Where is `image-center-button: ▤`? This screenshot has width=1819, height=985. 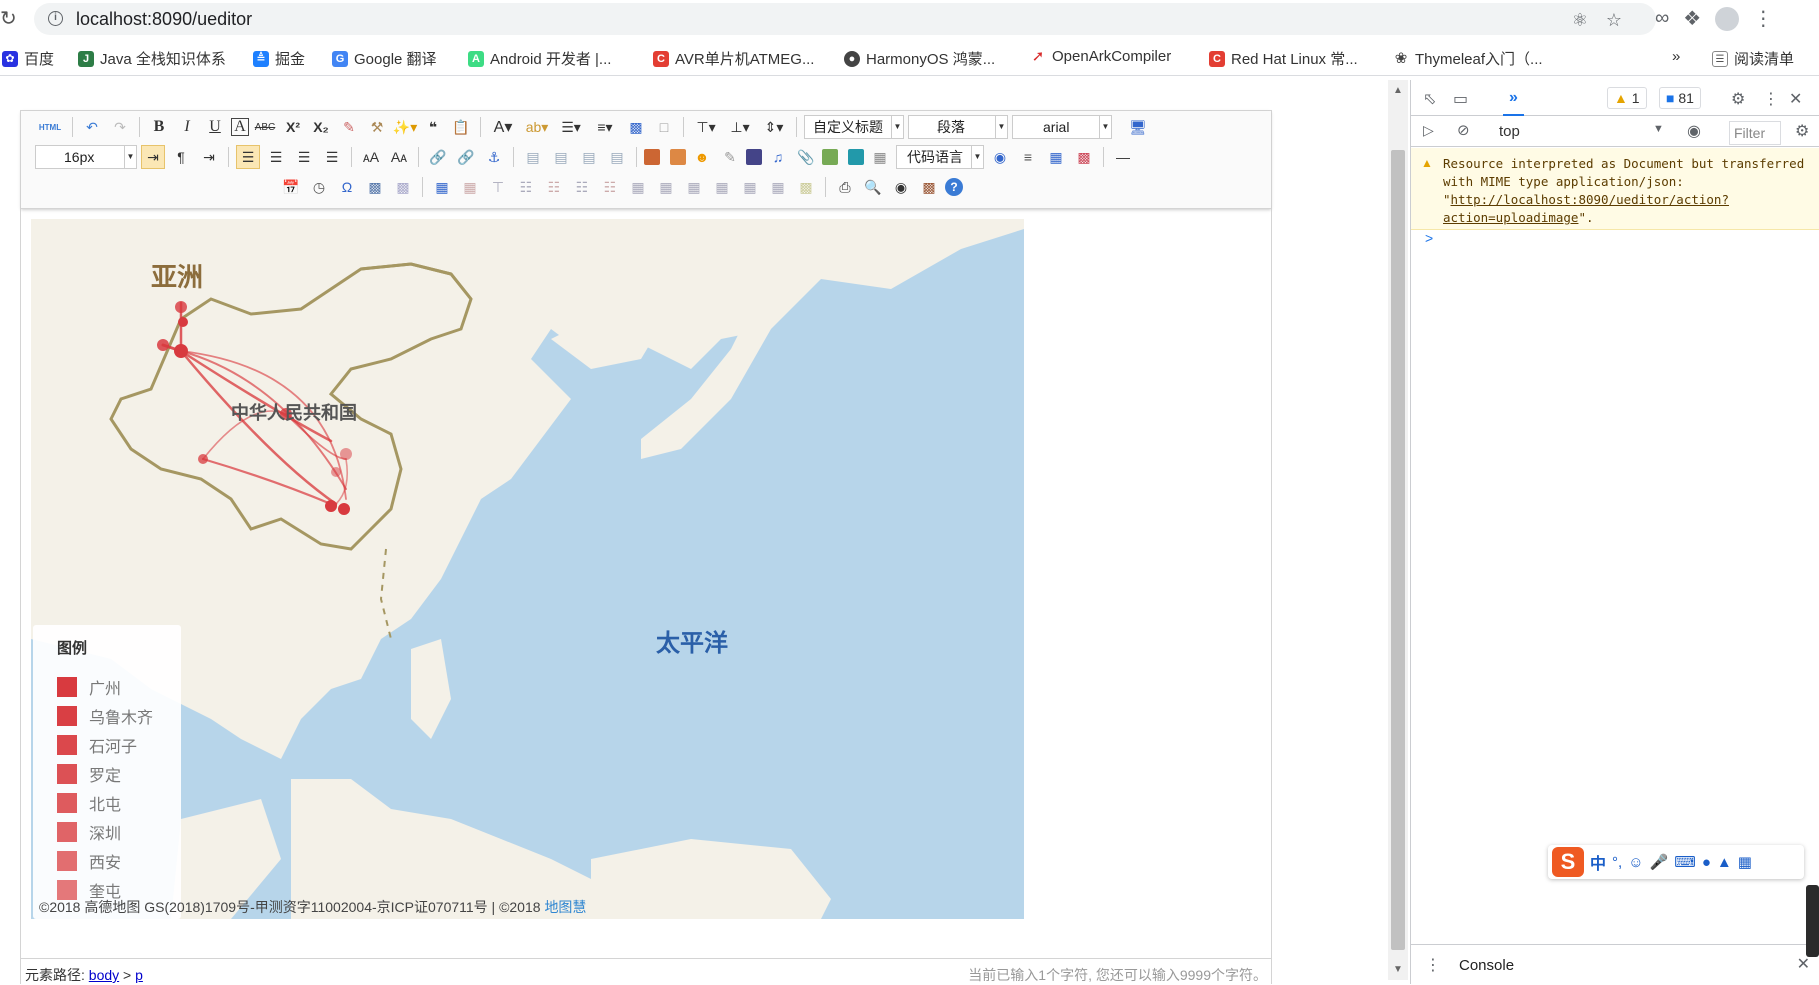 image-center-button: ▤ is located at coordinates (617, 157).